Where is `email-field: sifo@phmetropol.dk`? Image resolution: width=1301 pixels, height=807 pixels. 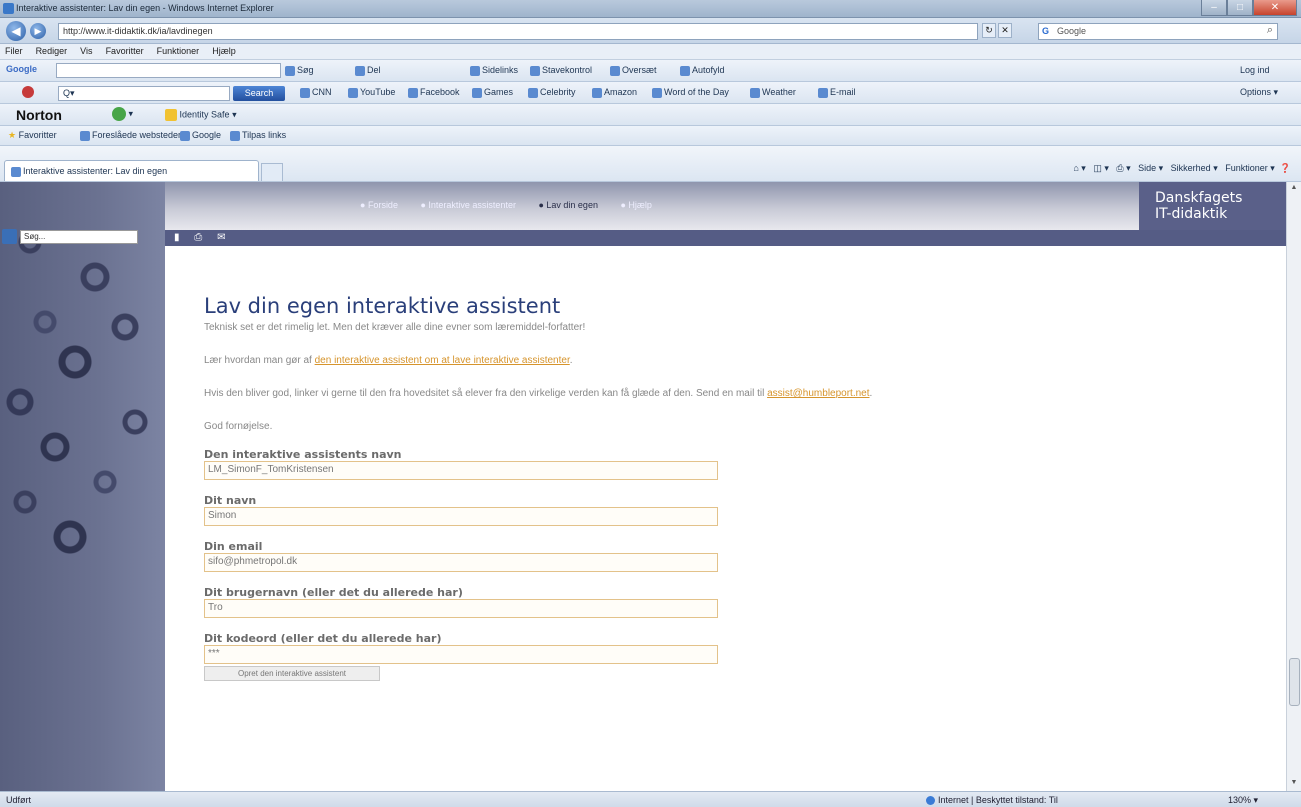 email-field: sifo@phmetropol.dk is located at coordinates (461, 562).